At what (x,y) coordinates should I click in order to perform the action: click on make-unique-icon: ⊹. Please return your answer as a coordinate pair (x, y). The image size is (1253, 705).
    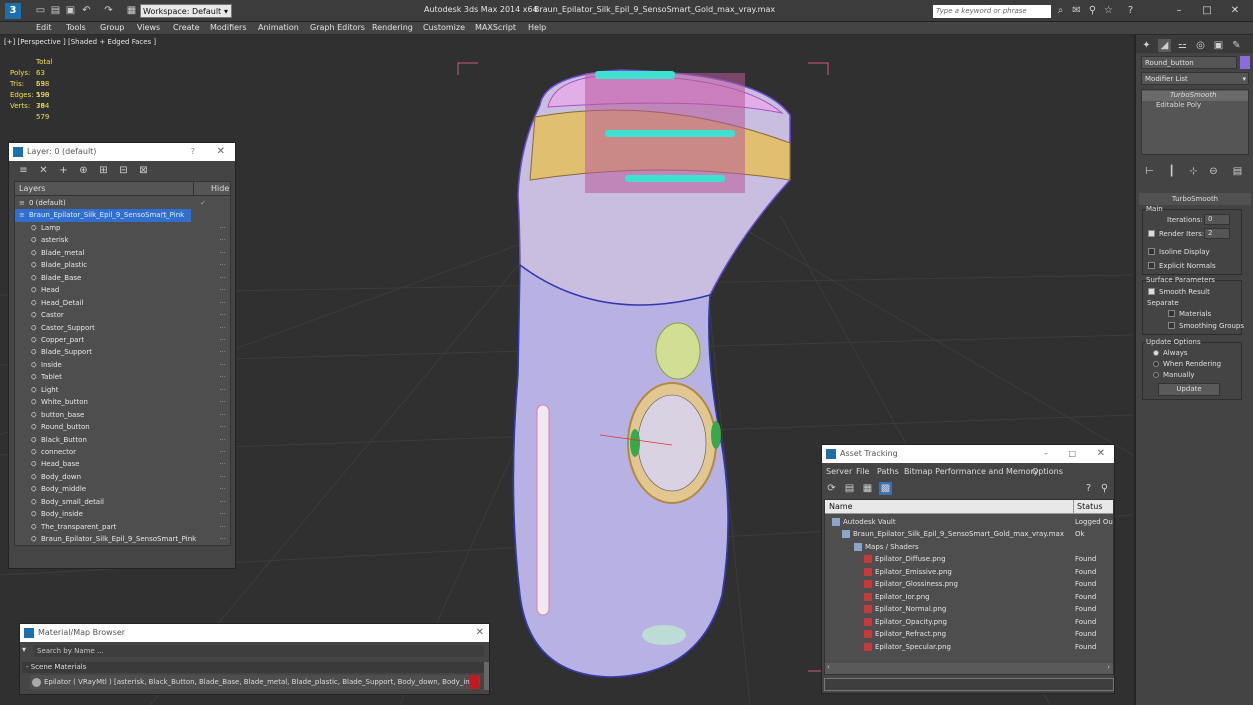
    Looking at the image, I should click on (1193, 171).